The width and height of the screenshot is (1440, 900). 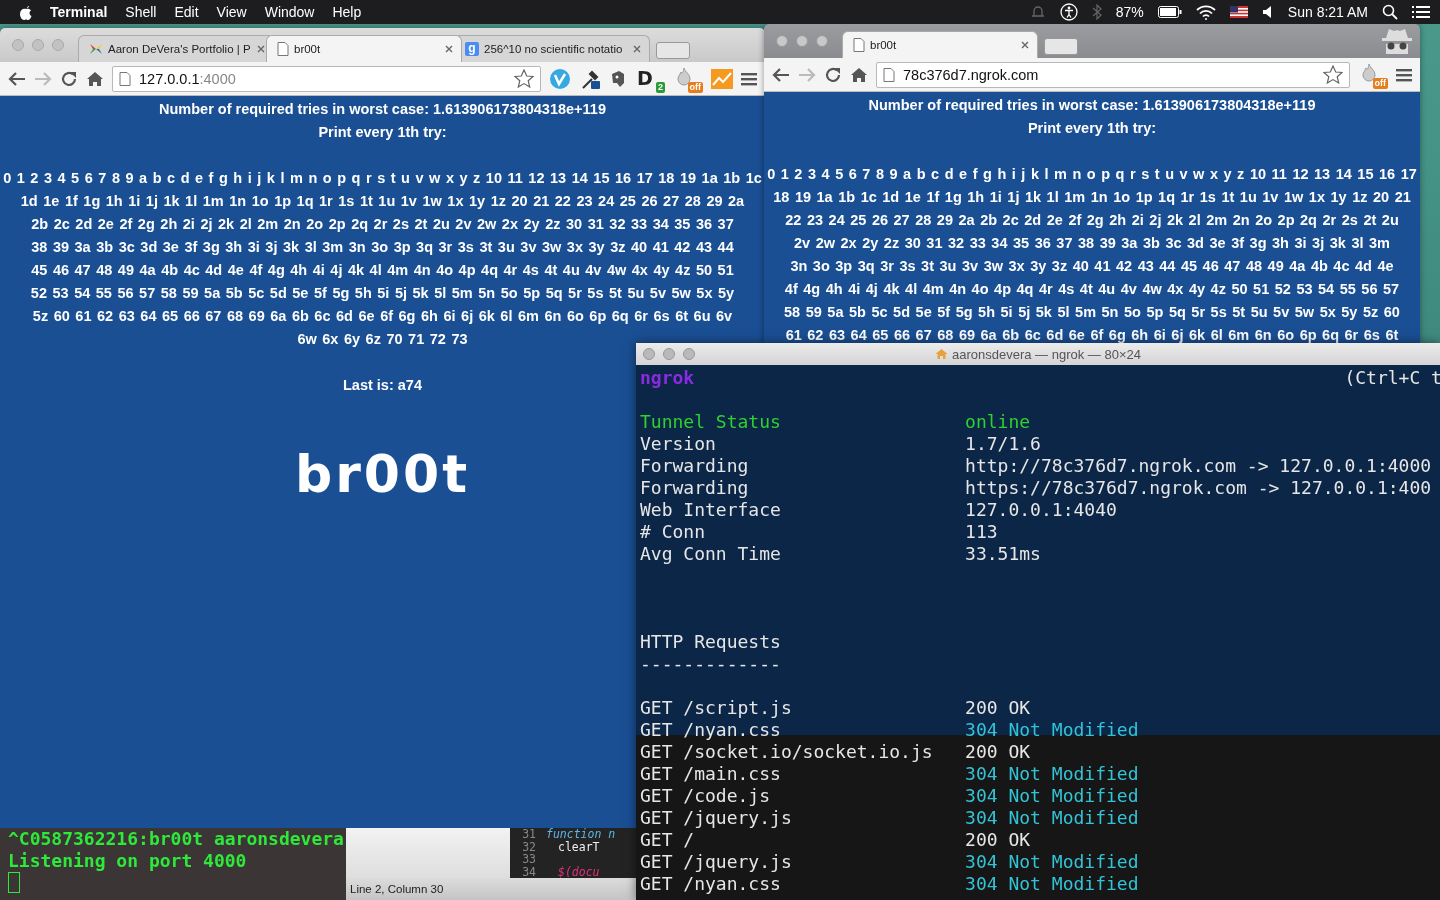 I want to click on clock: Sun 8:21 AM, so click(x=1327, y=12).